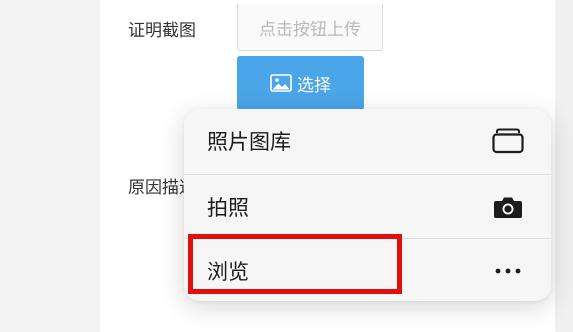 This screenshot has height=332, width=573. Describe the element at coordinates (249, 142) in the screenshot. I see `sheet-item-label: 照片图库` at that location.